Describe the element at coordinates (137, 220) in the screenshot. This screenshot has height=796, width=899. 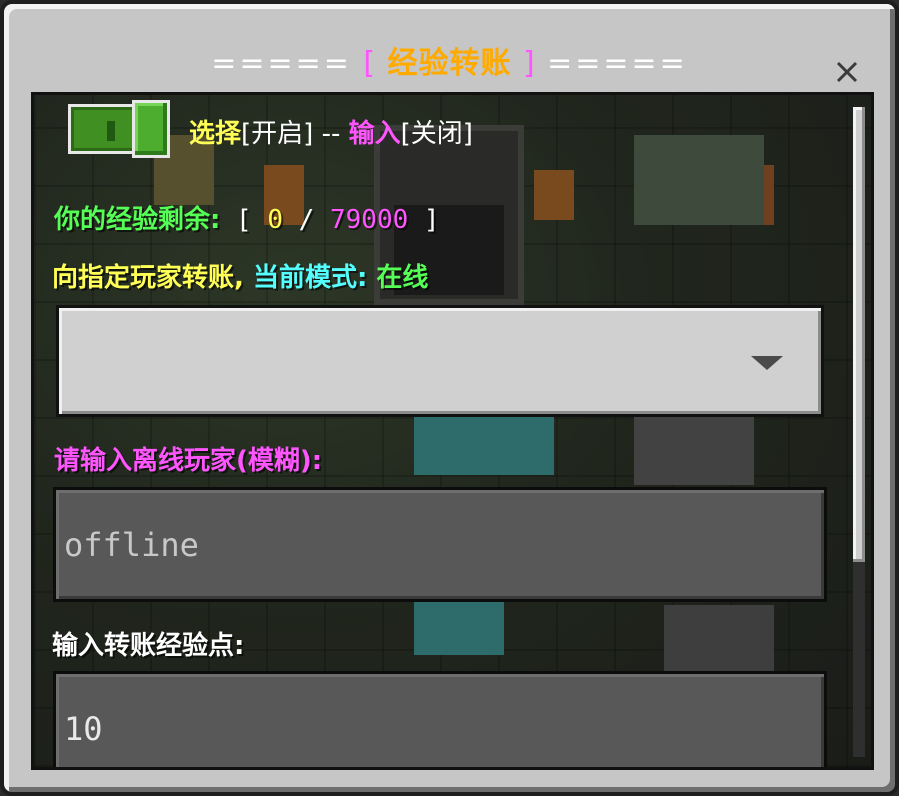
I see `exp-label: 你的经验剩余:` at that location.